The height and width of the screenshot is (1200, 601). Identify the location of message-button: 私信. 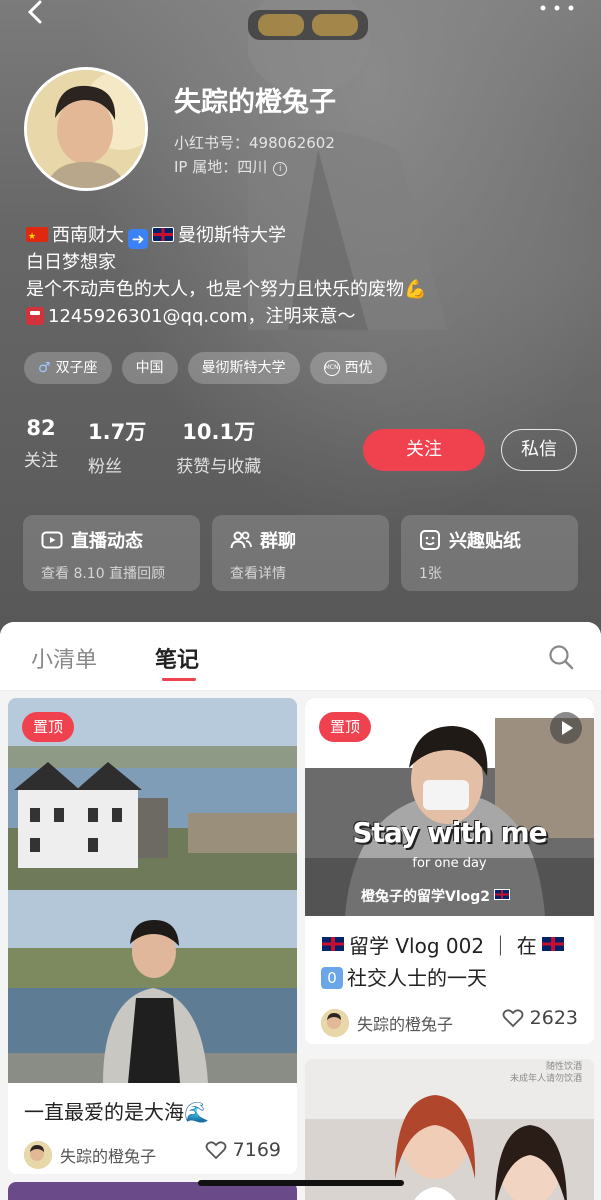
(539, 450).